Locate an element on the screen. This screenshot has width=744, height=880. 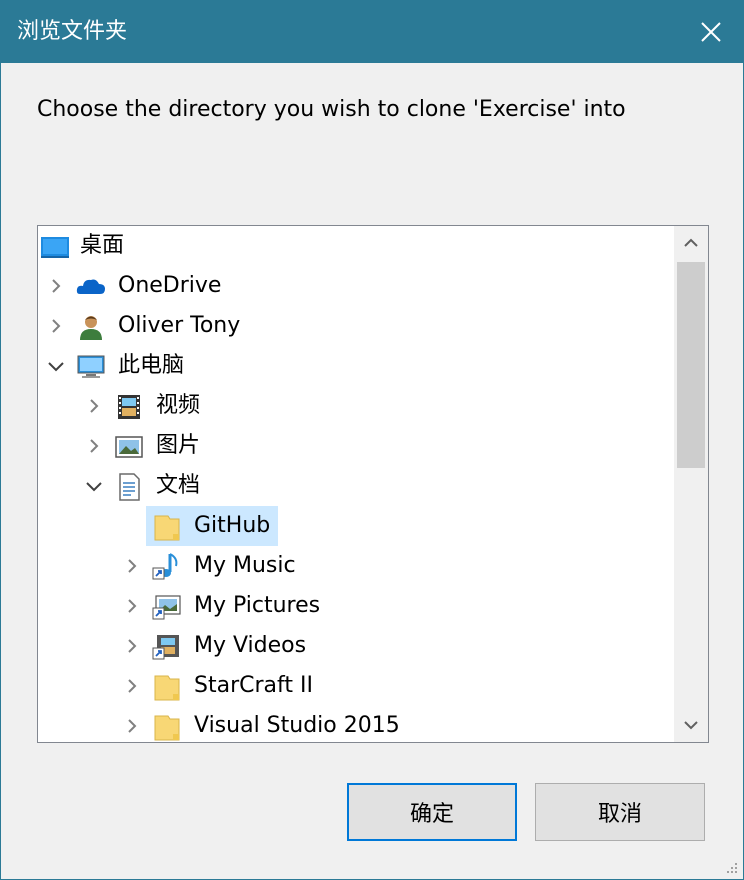
title-bar: 浏览文件夹 is located at coordinates (372, 32).